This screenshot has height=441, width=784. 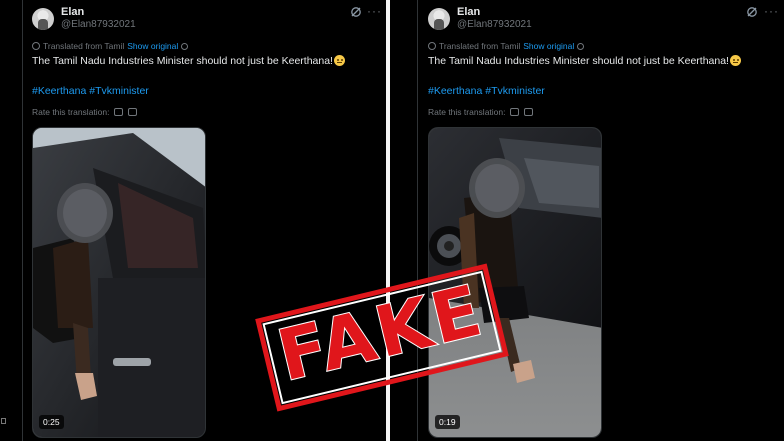 I want to click on video-duration: 0:25, so click(x=51, y=422).